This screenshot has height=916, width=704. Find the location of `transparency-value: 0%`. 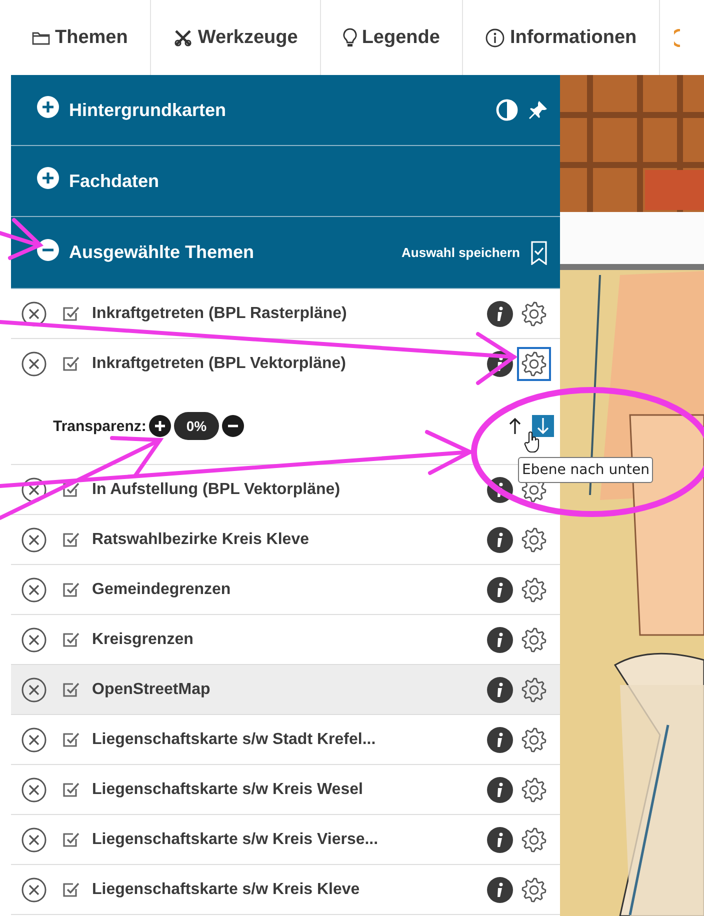

transparency-value: 0% is located at coordinates (196, 426).